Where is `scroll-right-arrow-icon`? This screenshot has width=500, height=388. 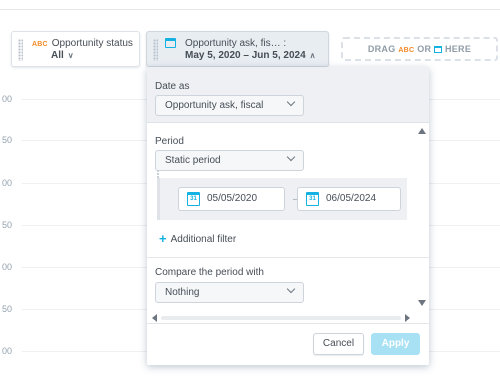 scroll-right-arrow-icon is located at coordinates (407, 318).